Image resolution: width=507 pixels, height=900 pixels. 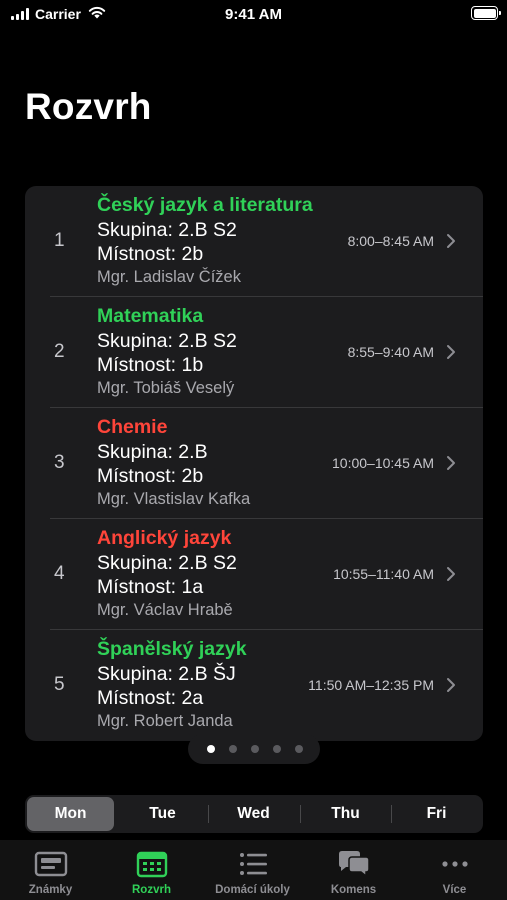 I want to click on day-segment-fri: Fri, so click(x=436, y=814).